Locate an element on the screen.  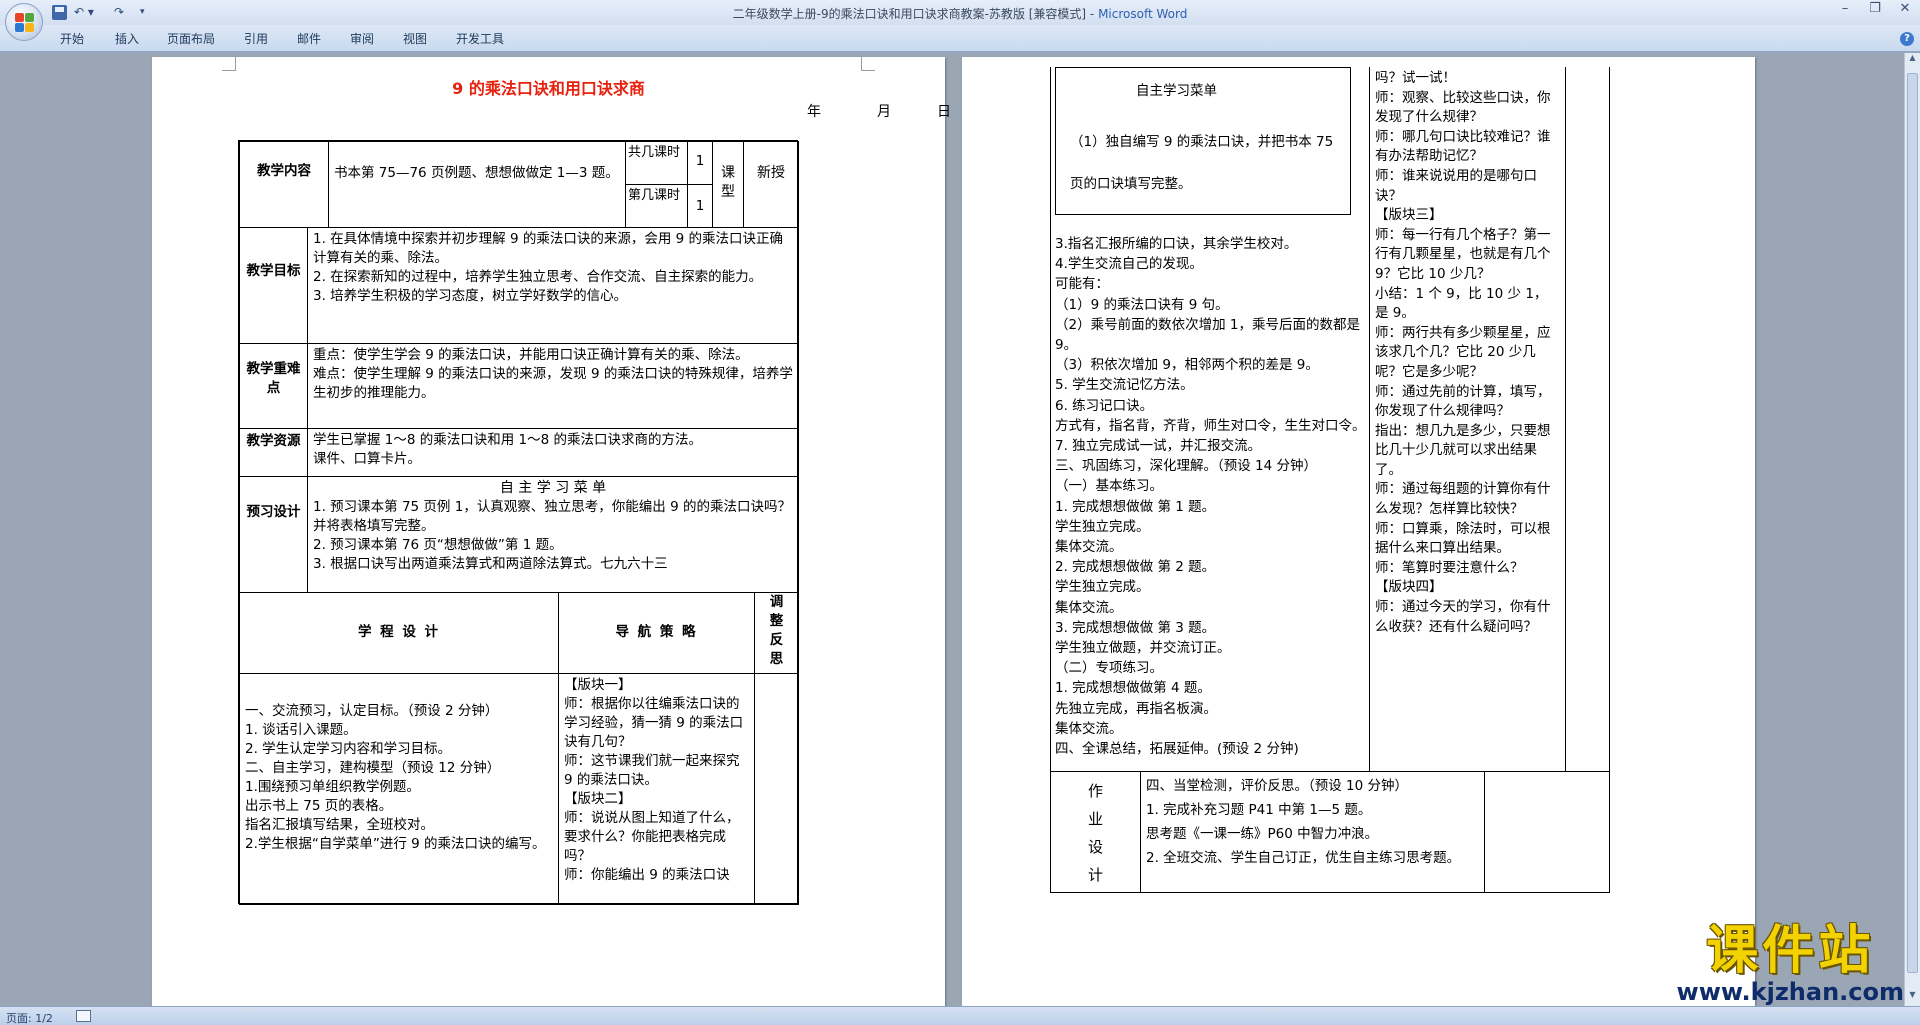
process-line: 可能有： is located at coordinates (1082, 284).